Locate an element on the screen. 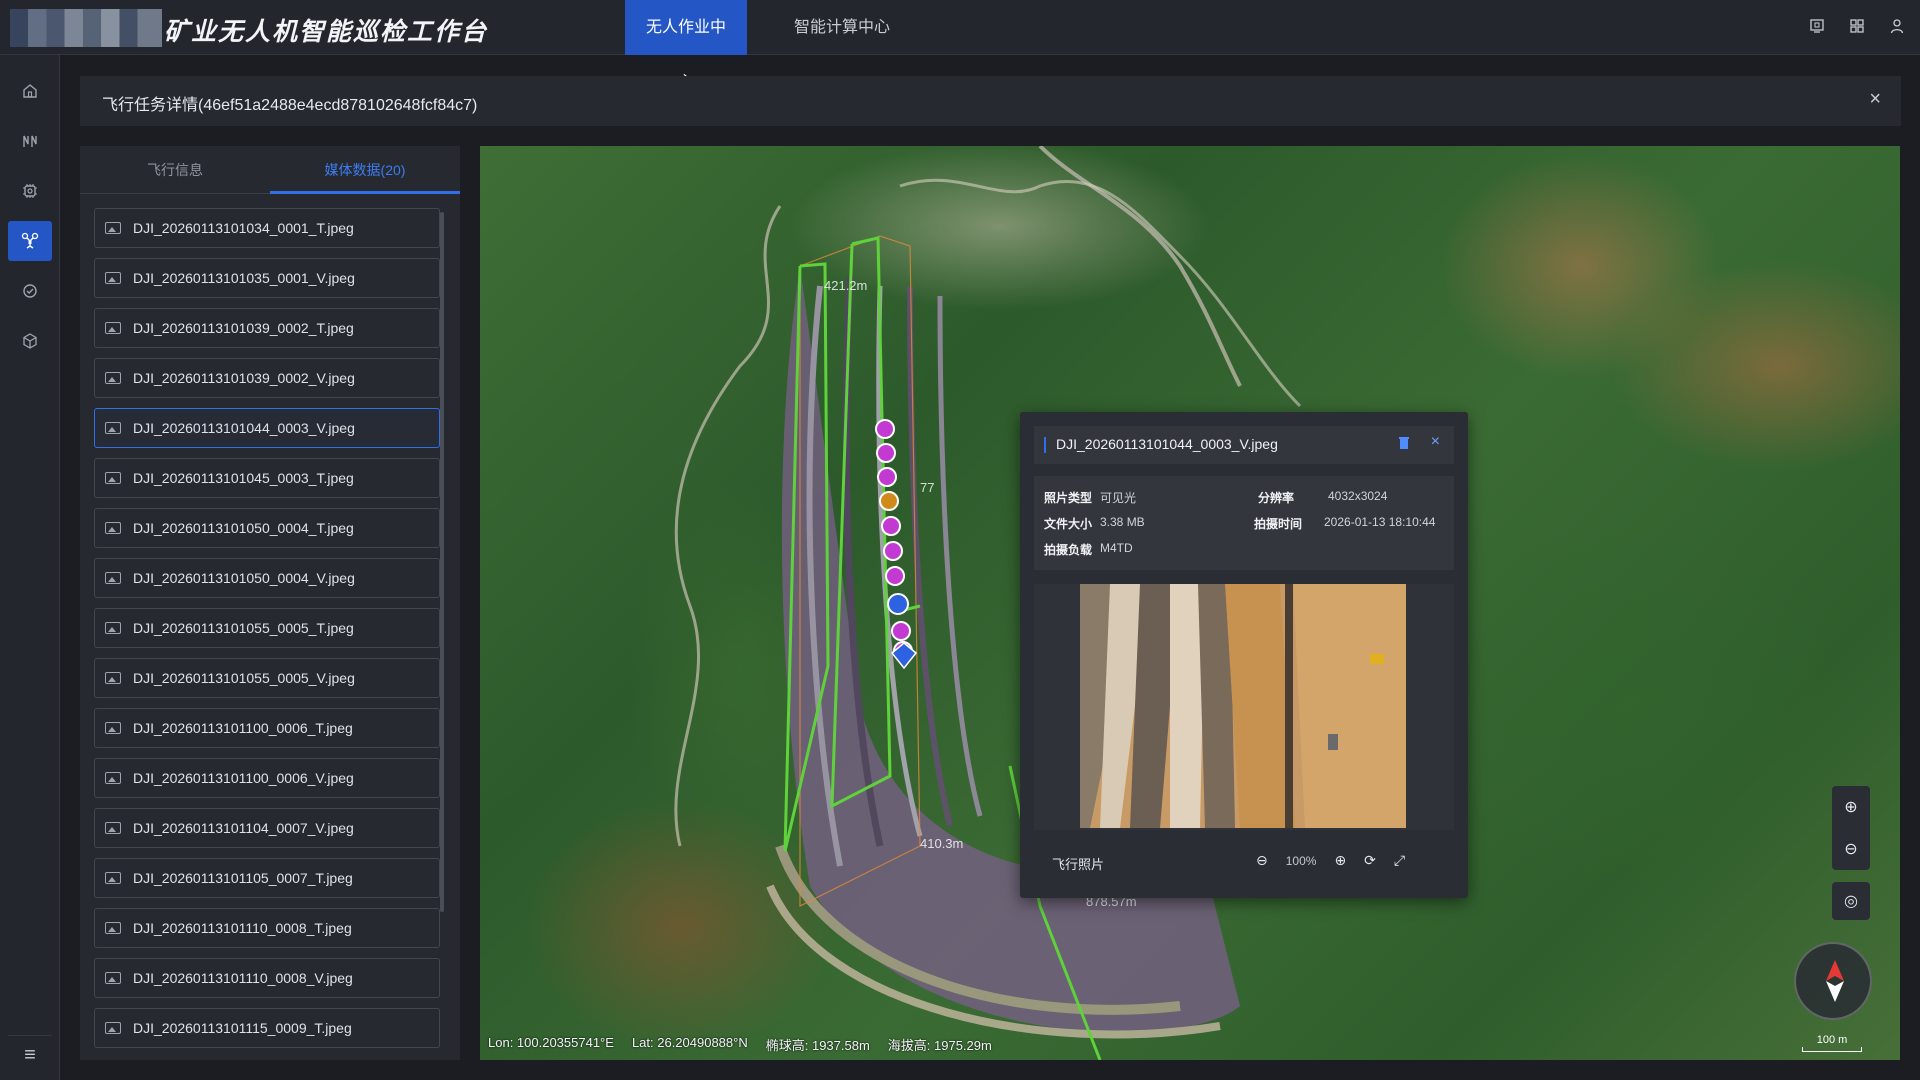  file-list-item: DJI_20260113101110_0008_V.jpeg is located at coordinates (267, 978).